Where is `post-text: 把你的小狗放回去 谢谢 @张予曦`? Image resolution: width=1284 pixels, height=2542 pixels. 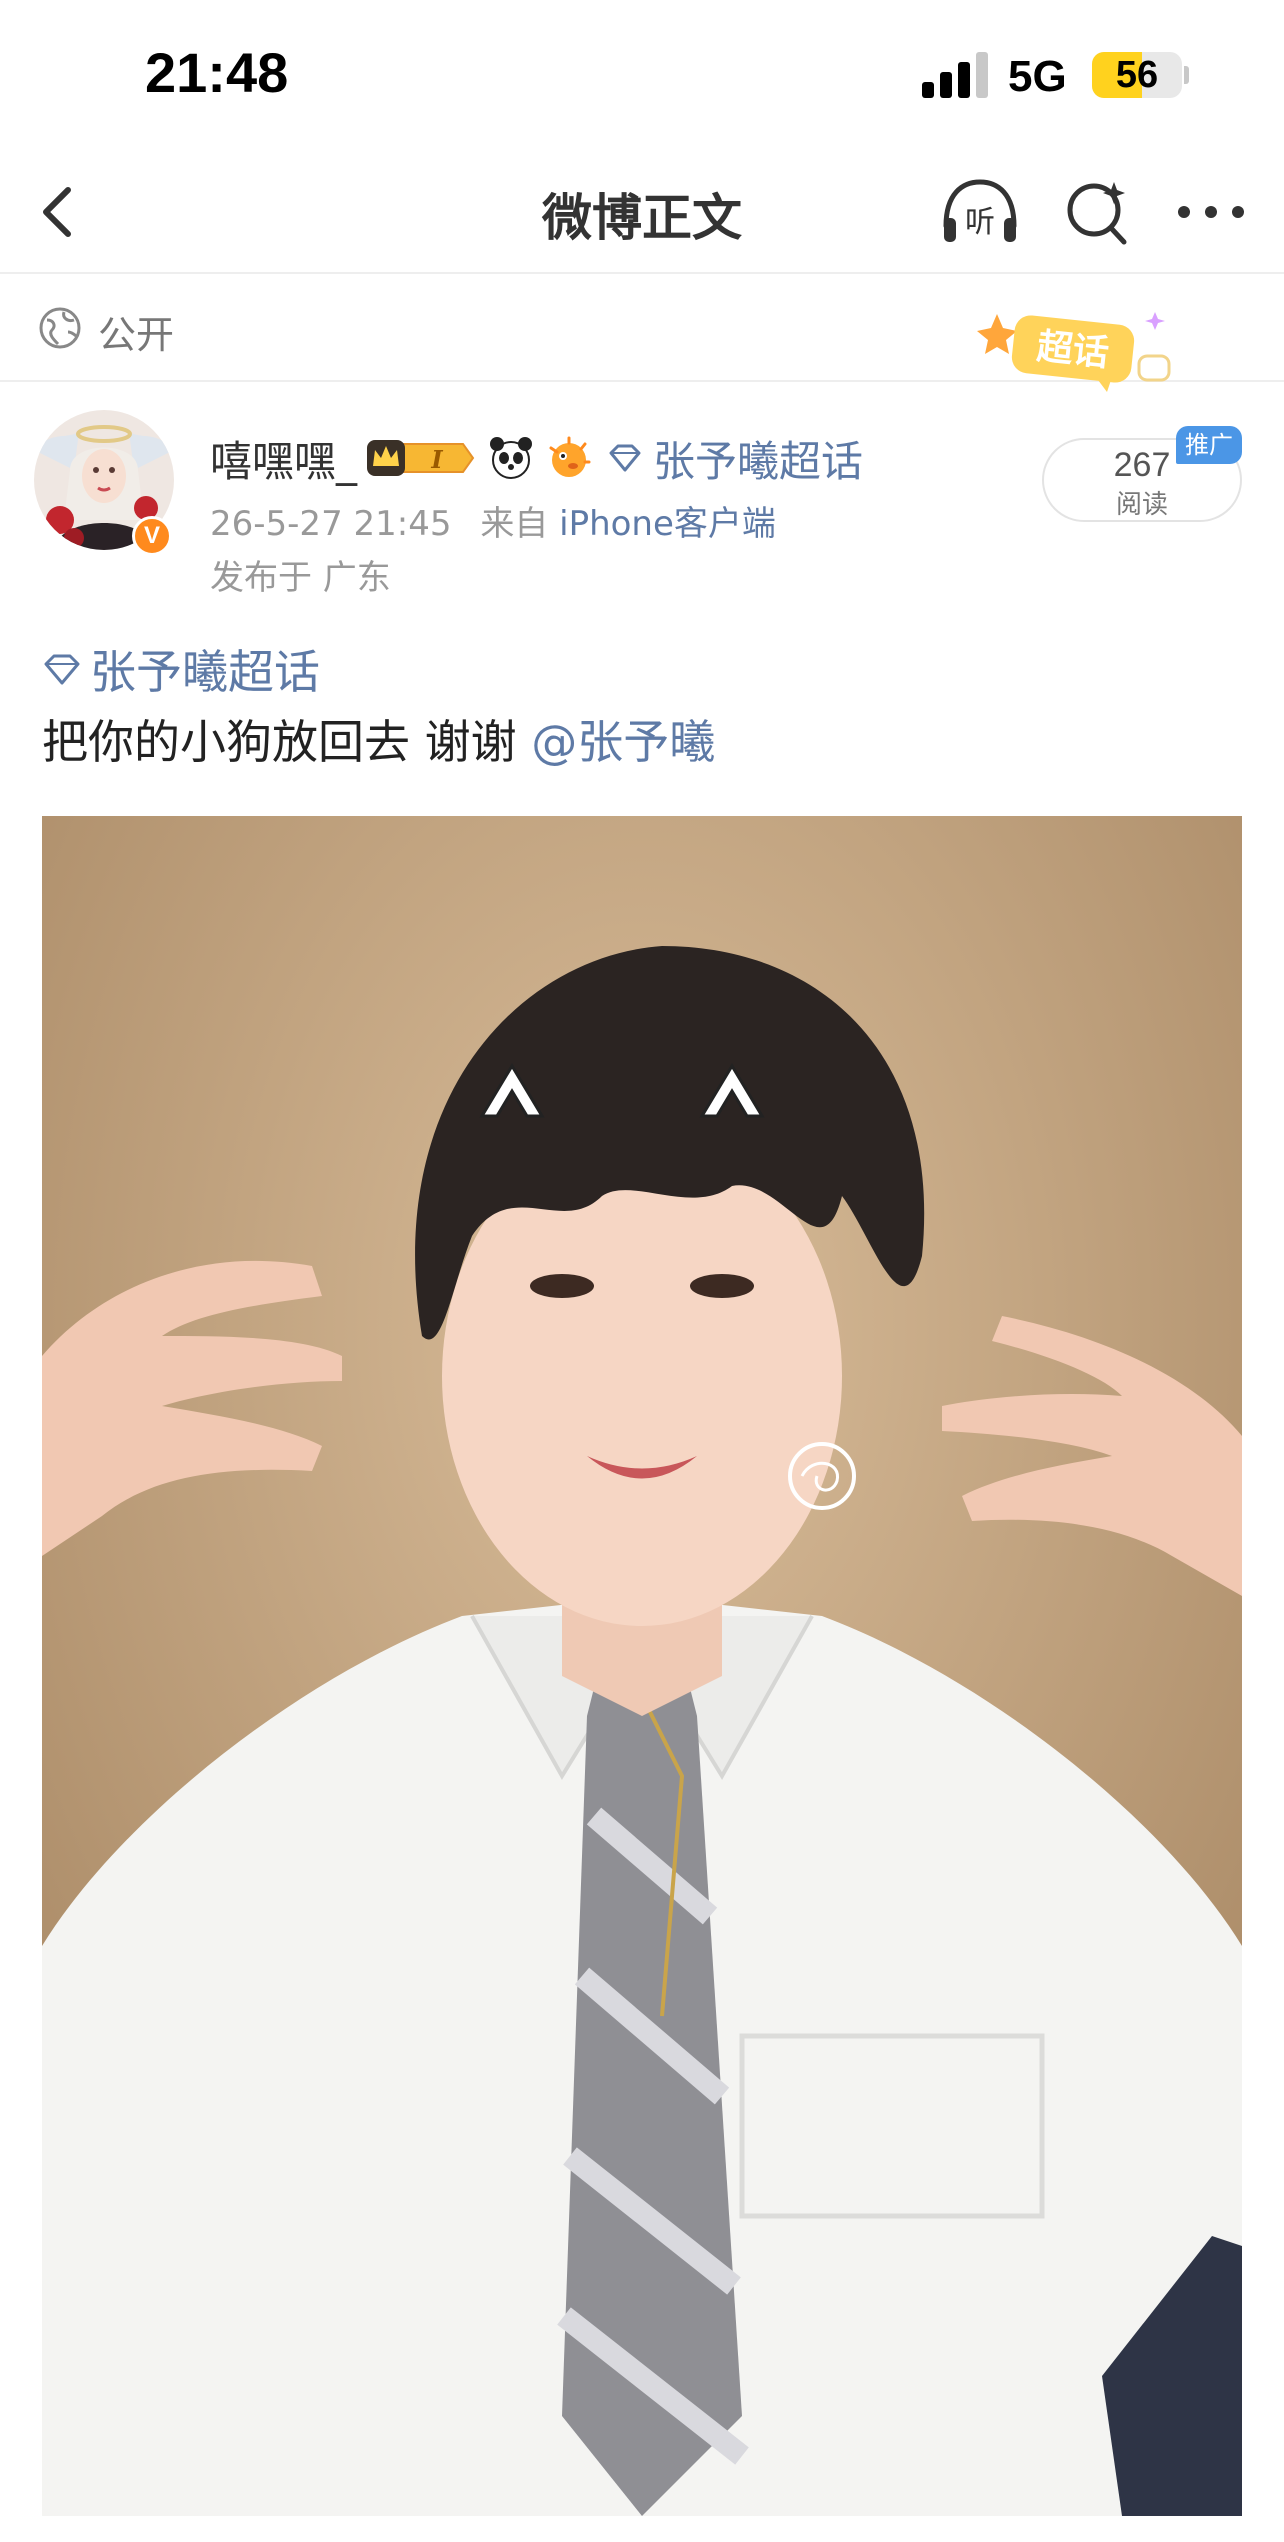
post-text: 把你的小狗放回去 谢谢 @张予曦 is located at coordinates (378, 739).